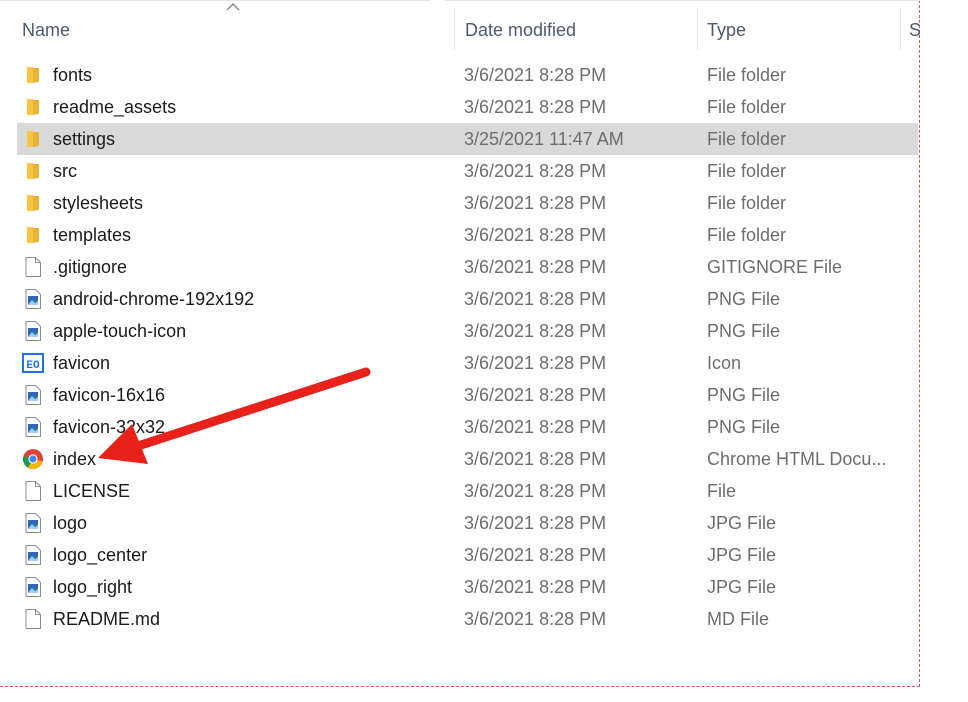 Image resolution: width=968 pixels, height=702 pixels. I want to click on file-name: README.md, so click(253, 619).